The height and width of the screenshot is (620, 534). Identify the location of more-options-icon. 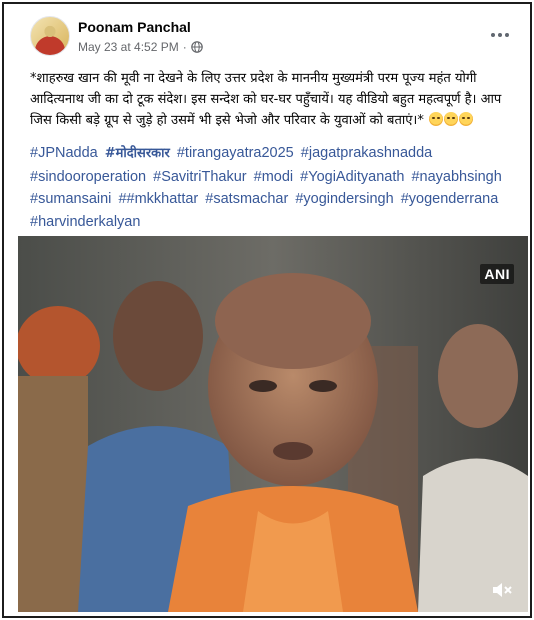
(500, 35).